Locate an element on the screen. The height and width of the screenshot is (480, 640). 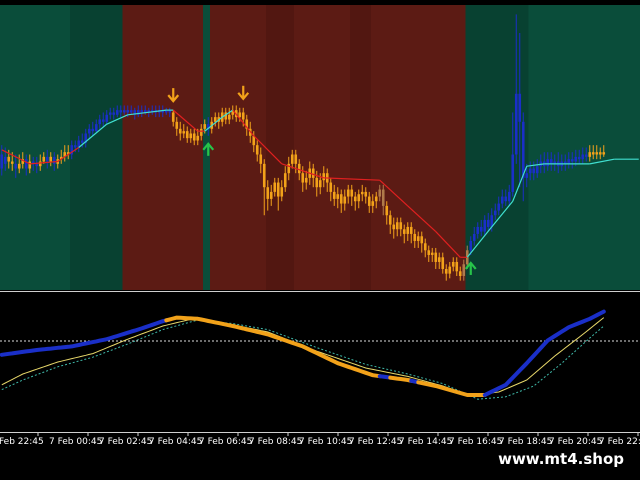
time-tick-label: 7 Feb 12:45 is located at coordinates (375, 442).